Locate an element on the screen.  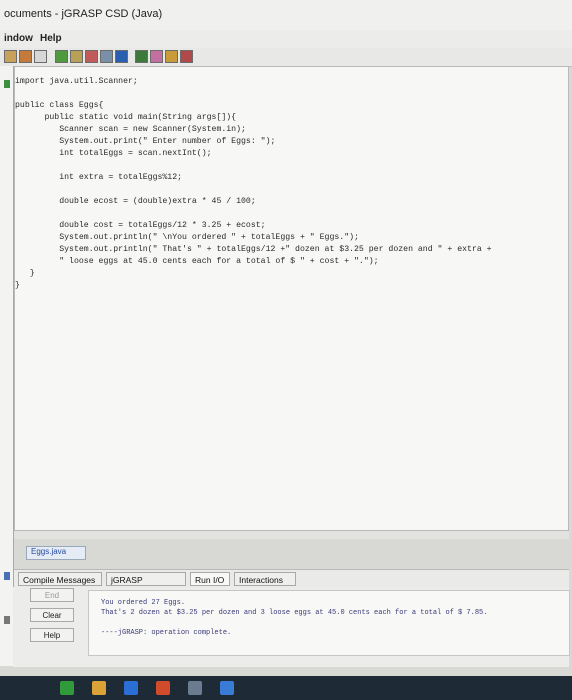
menu-bar: indow Help is located at coordinates (286, 39).